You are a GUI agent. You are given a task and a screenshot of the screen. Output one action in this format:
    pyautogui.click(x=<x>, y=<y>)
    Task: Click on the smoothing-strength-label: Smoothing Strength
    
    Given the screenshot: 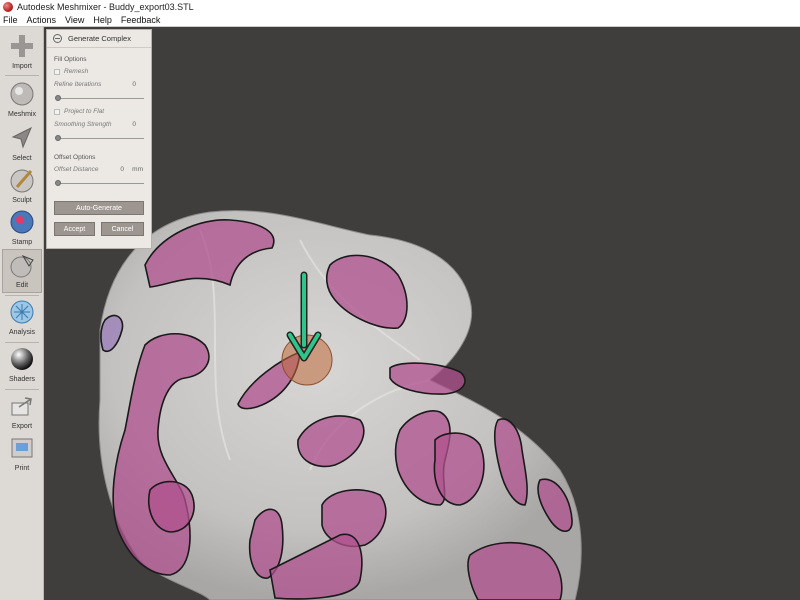 What is the action you would take?
    pyautogui.click(x=83, y=124)
    